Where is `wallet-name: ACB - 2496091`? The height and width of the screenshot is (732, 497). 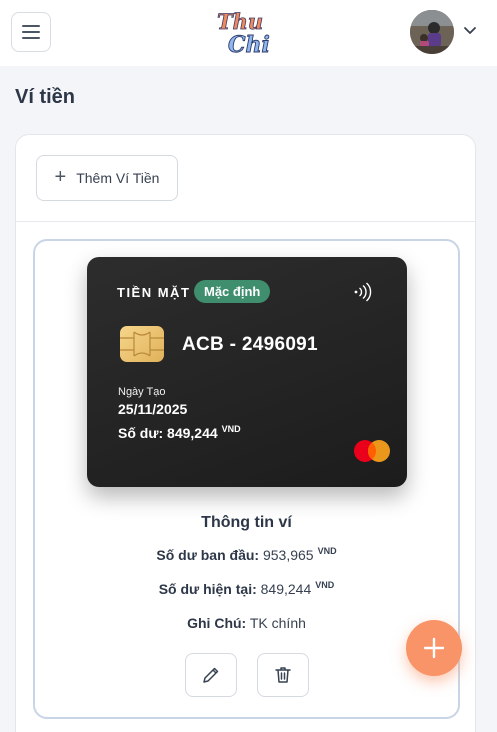 wallet-name: ACB - 2496091 is located at coordinates (250, 344).